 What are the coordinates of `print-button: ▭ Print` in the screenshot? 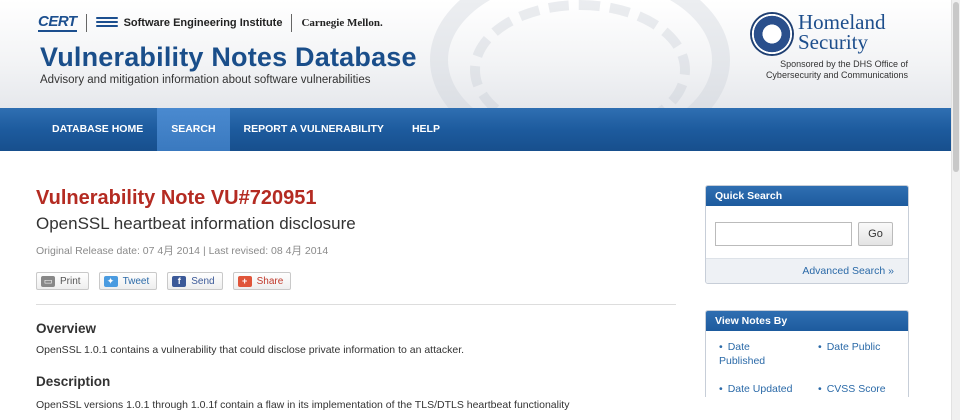 It's located at (62, 281).